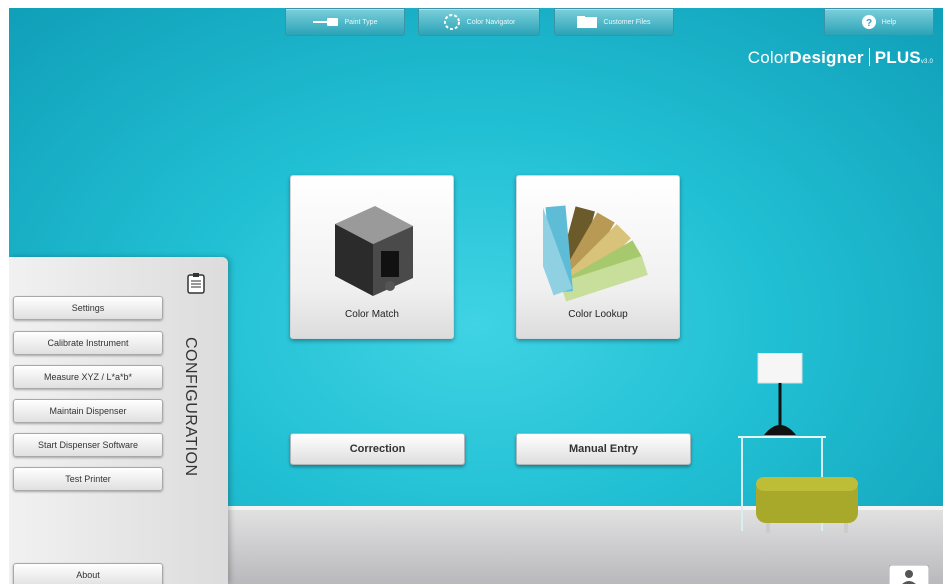 The image size is (943, 584). I want to click on app-logo: ColorDesigner PLUSv3.0, so click(840, 58).